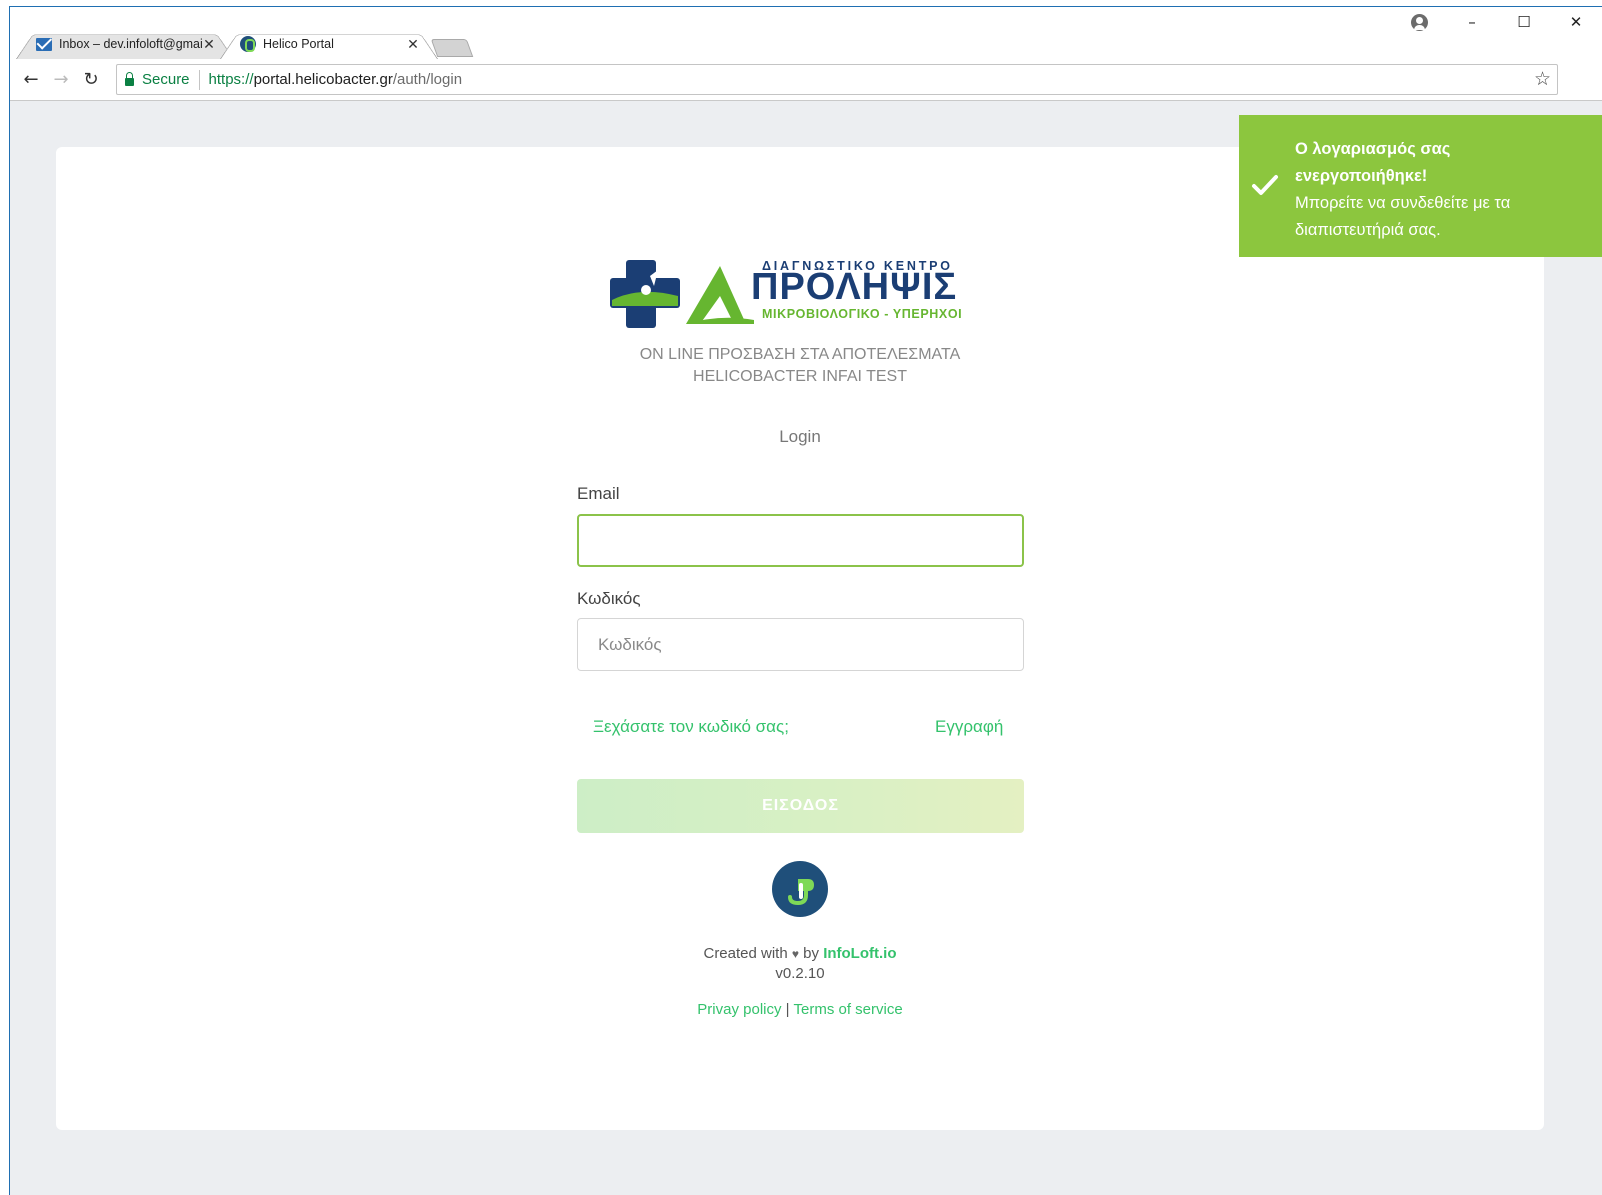  I want to click on legal-links: Privay policy | Terms of service, so click(800, 1009).